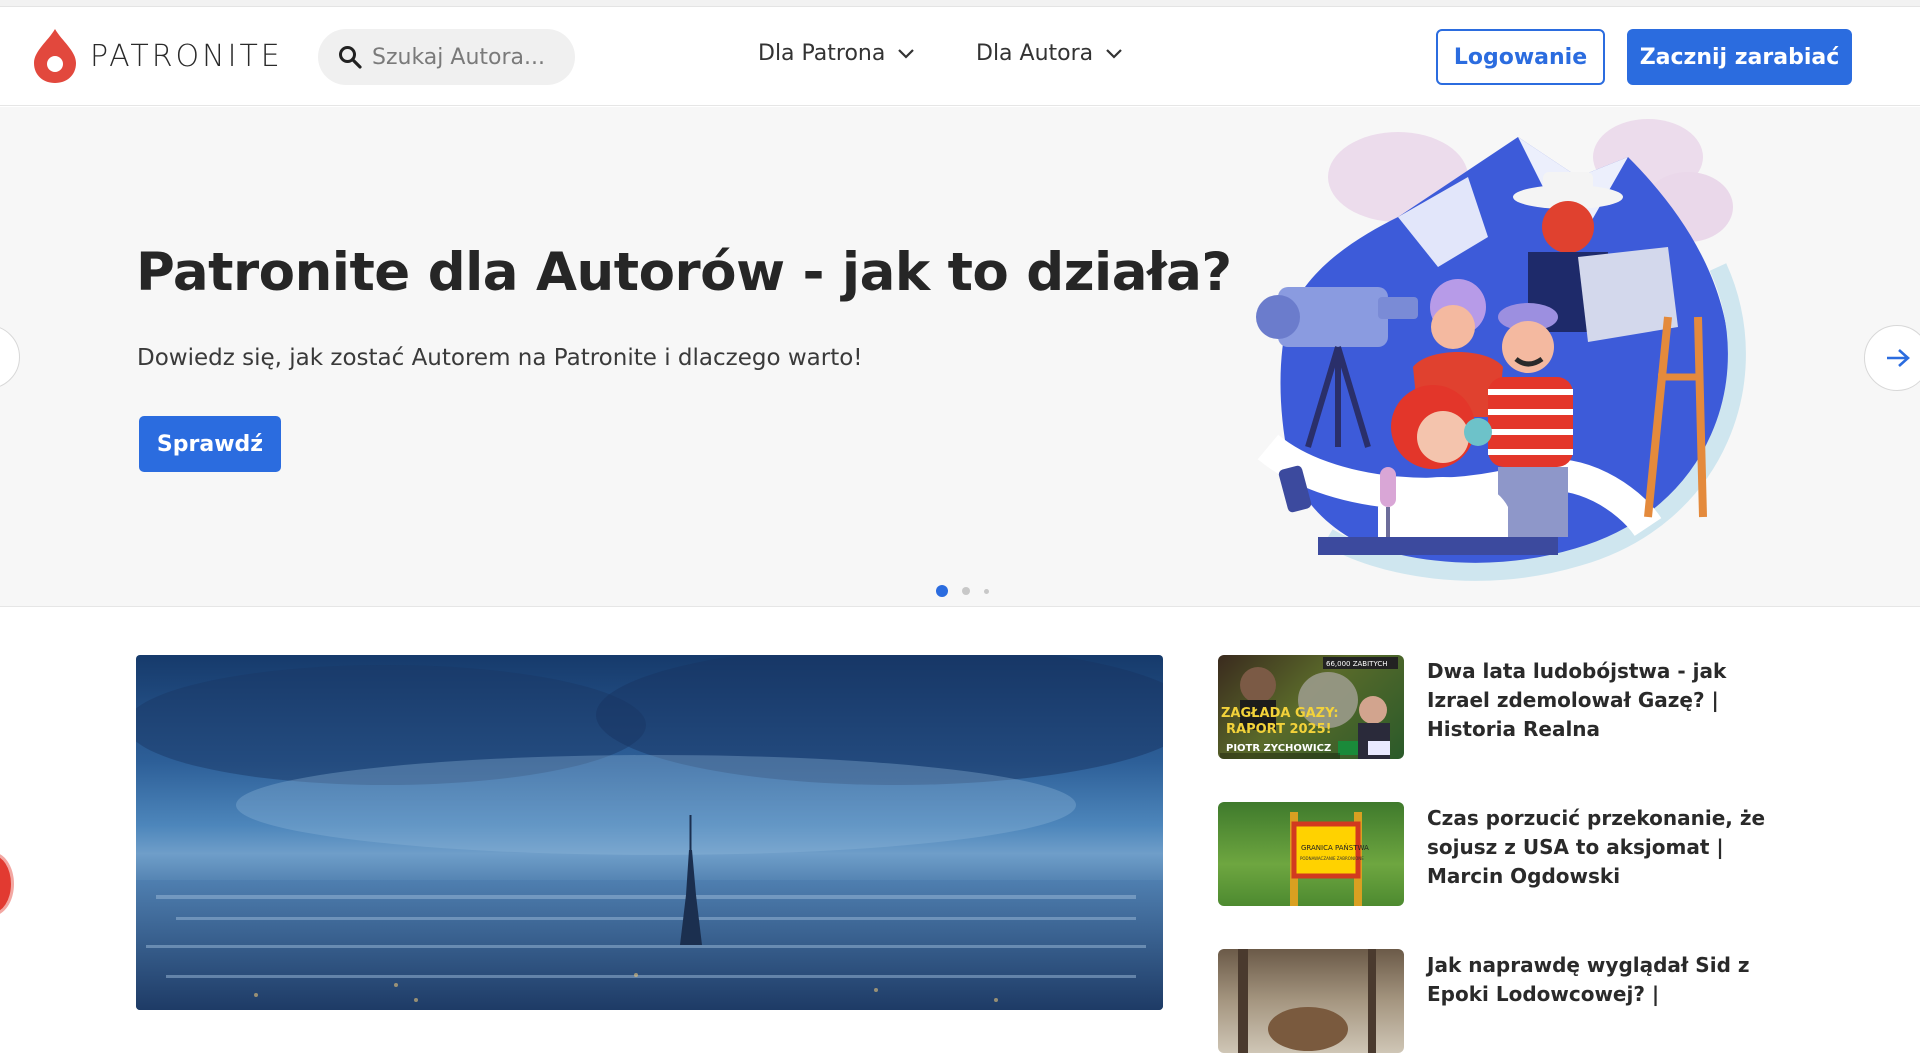  What do you see at coordinates (684, 272) in the screenshot?
I see `hero-title: Patronite dla Autorów - jak to działa?` at bounding box center [684, 272].